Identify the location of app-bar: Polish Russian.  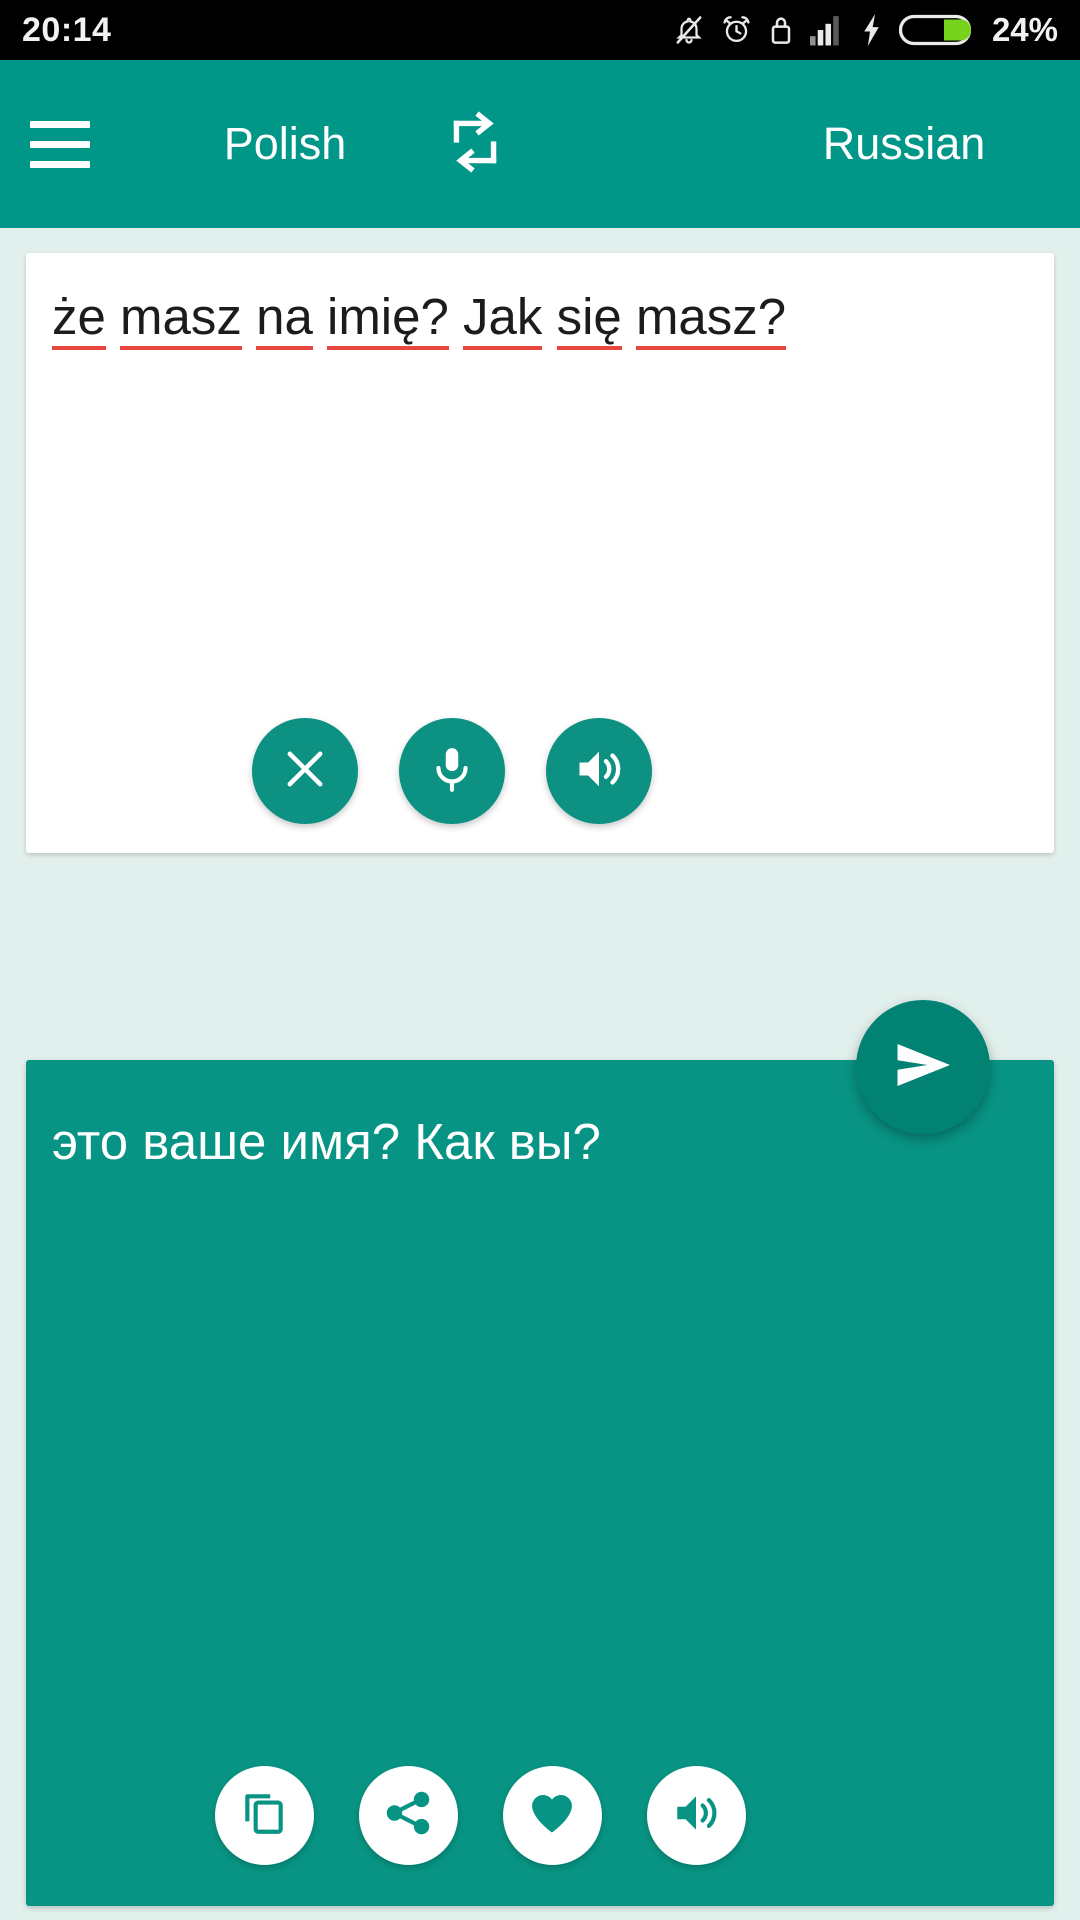
(540, 144).